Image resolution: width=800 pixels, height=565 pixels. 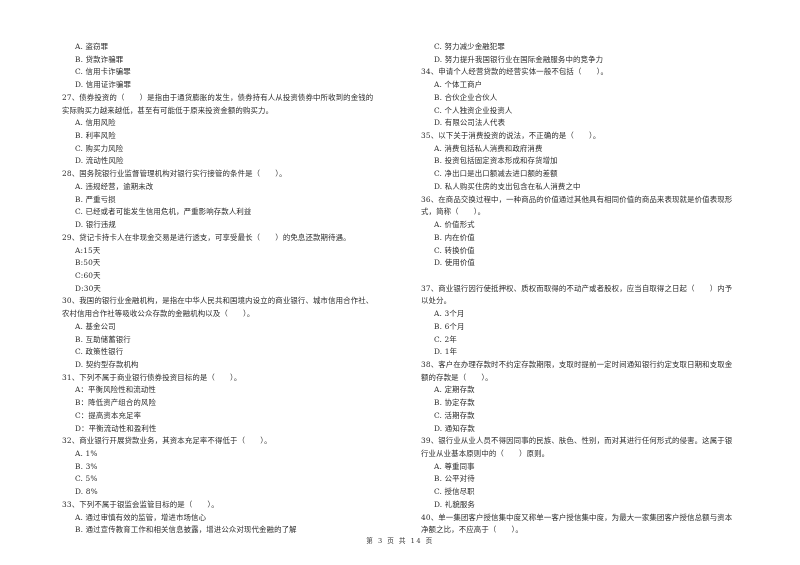 I want to click on answer-option: D:30天, so click(x=88, y=288).